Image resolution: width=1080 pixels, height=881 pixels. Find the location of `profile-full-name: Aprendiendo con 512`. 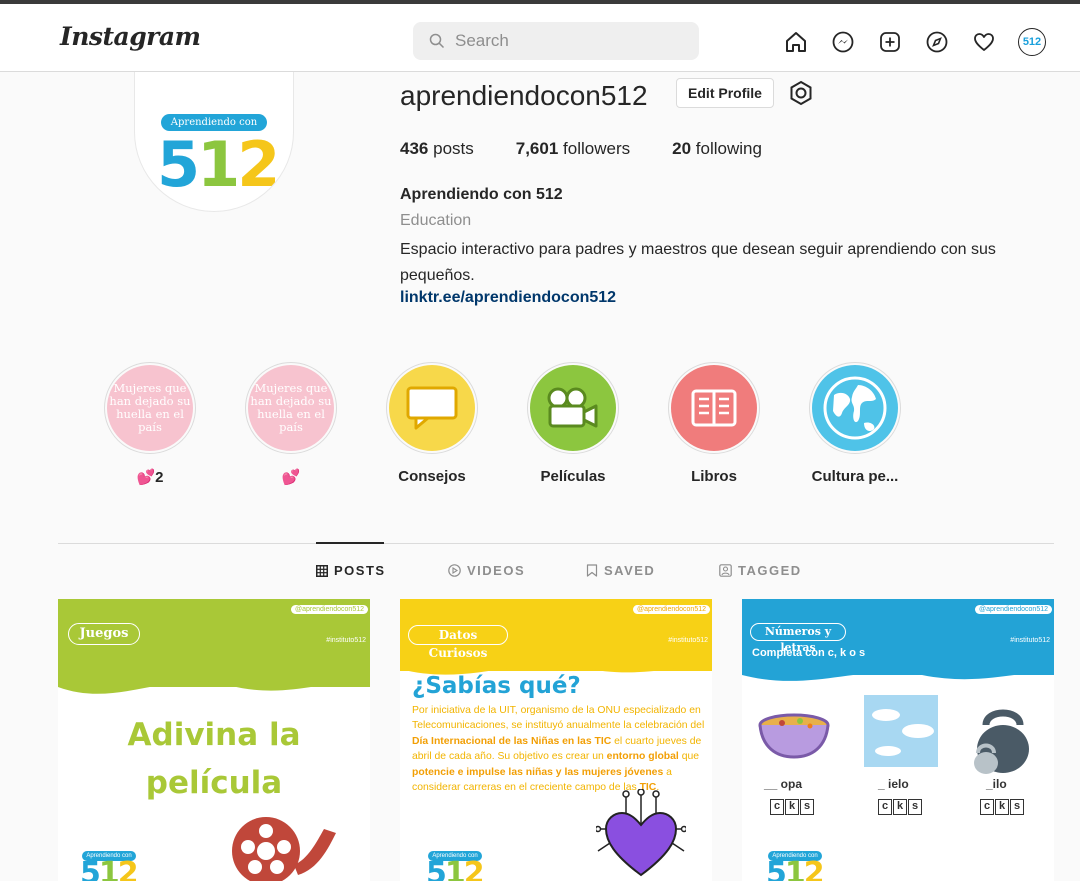

profile-full-name: Aprendiendo con 512 is located at coordinates (481, 194).